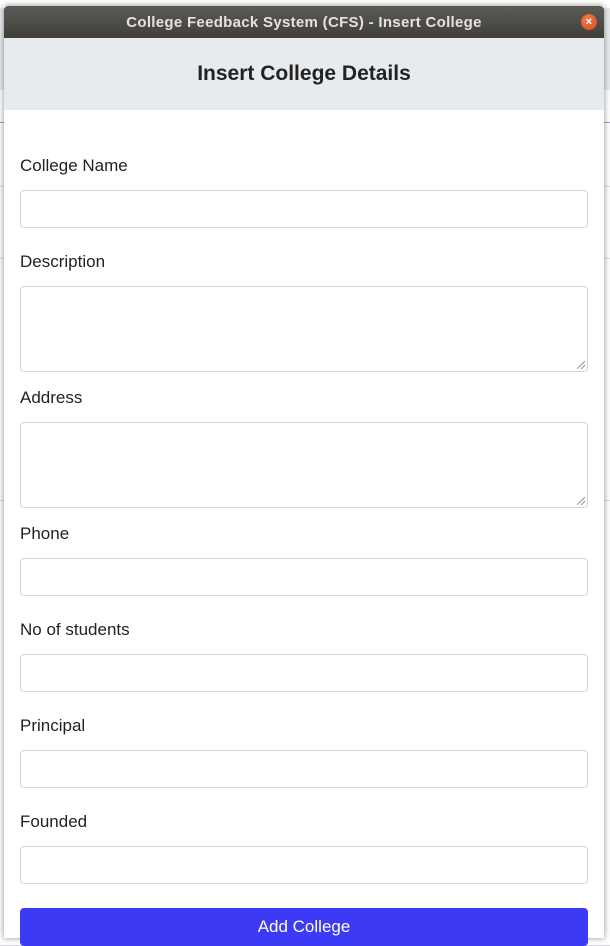 This screenshot has height=946, width=610. What do you see at coordinates (51, 397) in the screenshot?
I see `address-label: Address` at bounding box center [51, 397].